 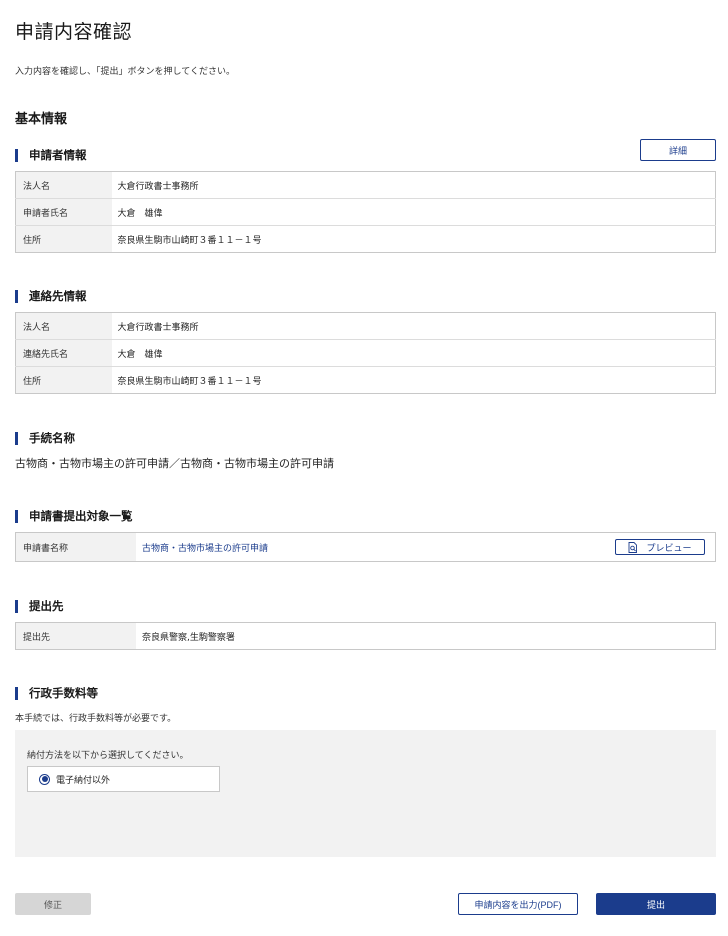 I want to click on fee-heading: 行政手数料等, so click(x=56, y=693).